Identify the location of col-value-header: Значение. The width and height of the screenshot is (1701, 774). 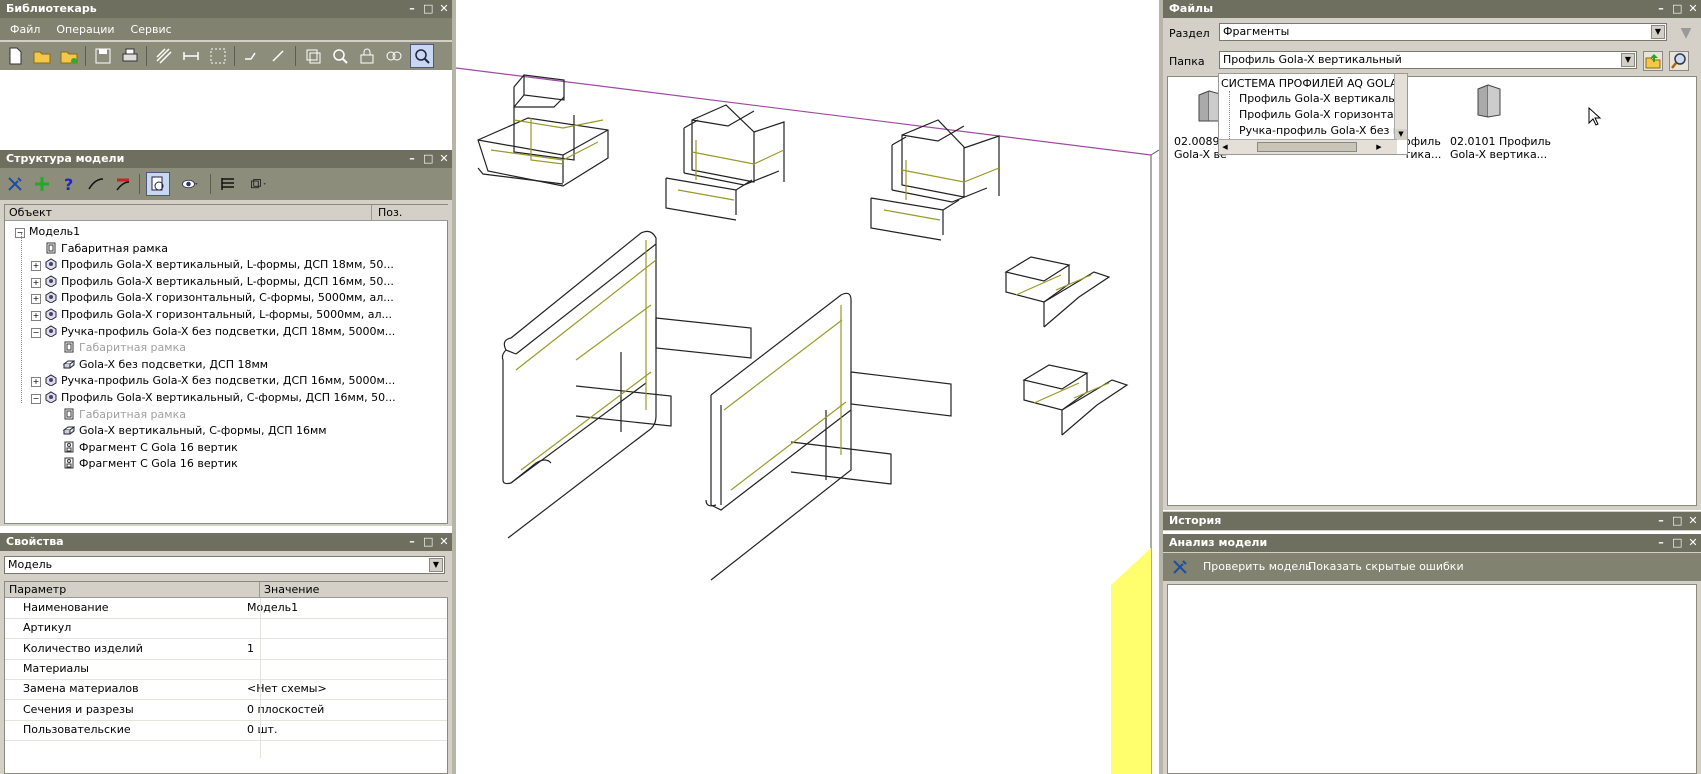
(354, 590).